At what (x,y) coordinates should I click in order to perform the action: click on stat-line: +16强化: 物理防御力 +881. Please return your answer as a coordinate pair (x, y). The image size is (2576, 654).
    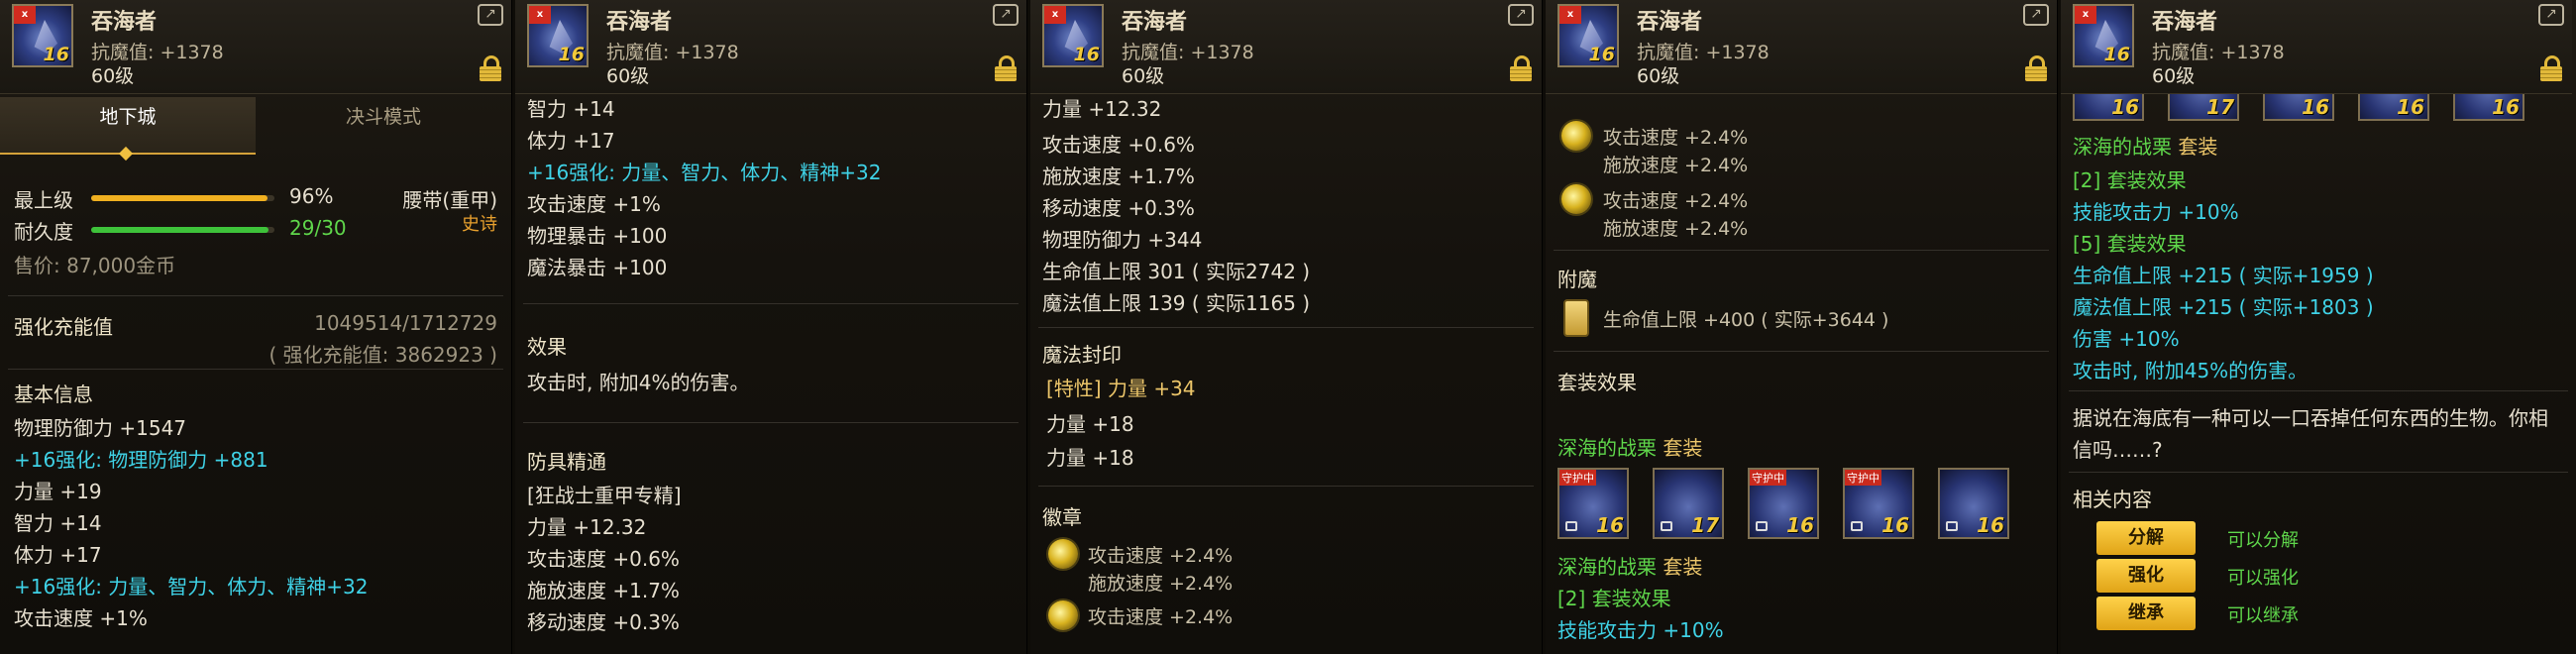
    Looking at the image, I should click on (141, 460).